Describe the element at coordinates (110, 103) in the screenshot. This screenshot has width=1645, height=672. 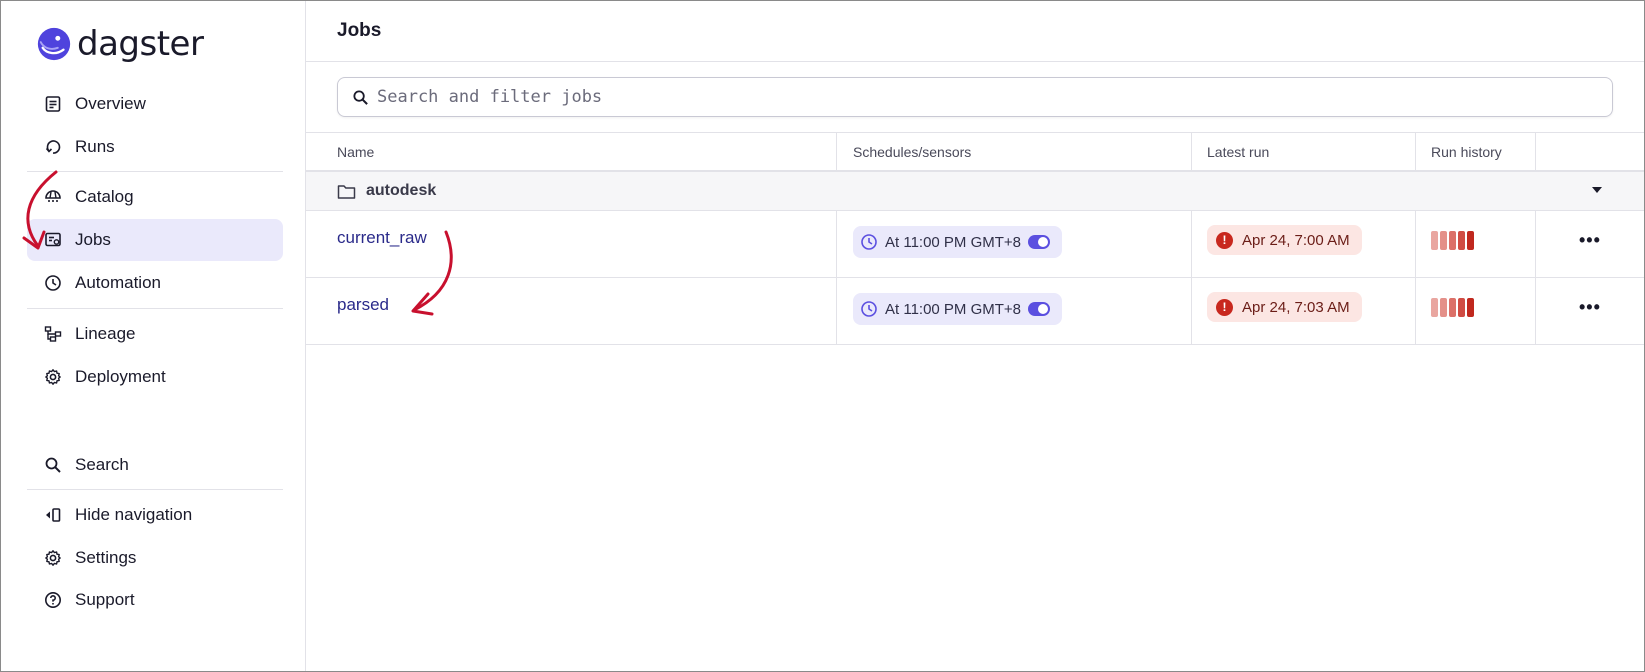
I see `sidebar-item-label: Overview` at that location.